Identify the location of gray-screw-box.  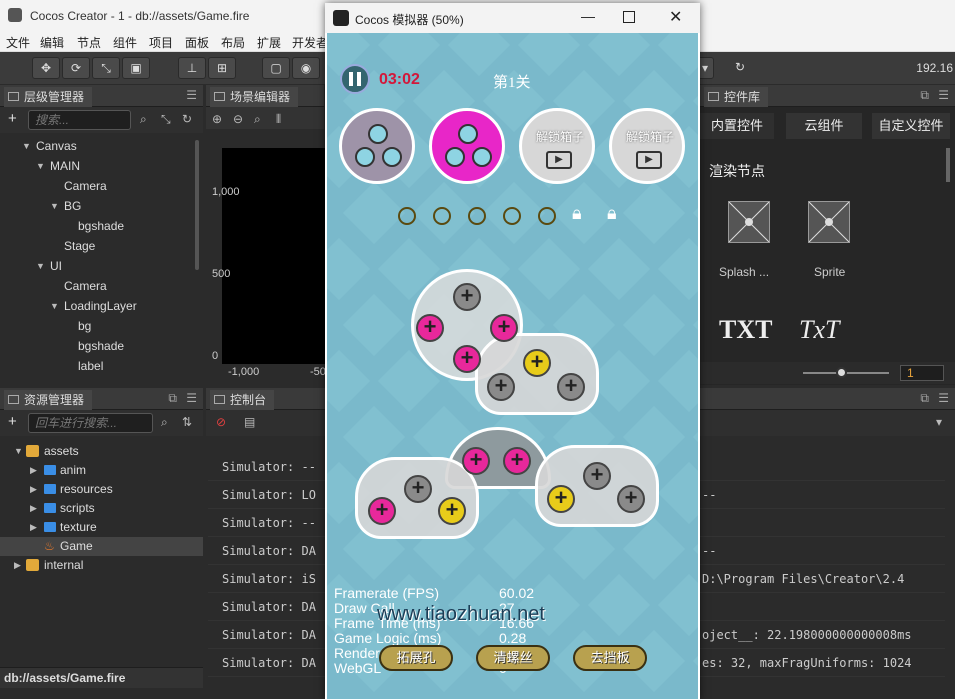
(377, 146).